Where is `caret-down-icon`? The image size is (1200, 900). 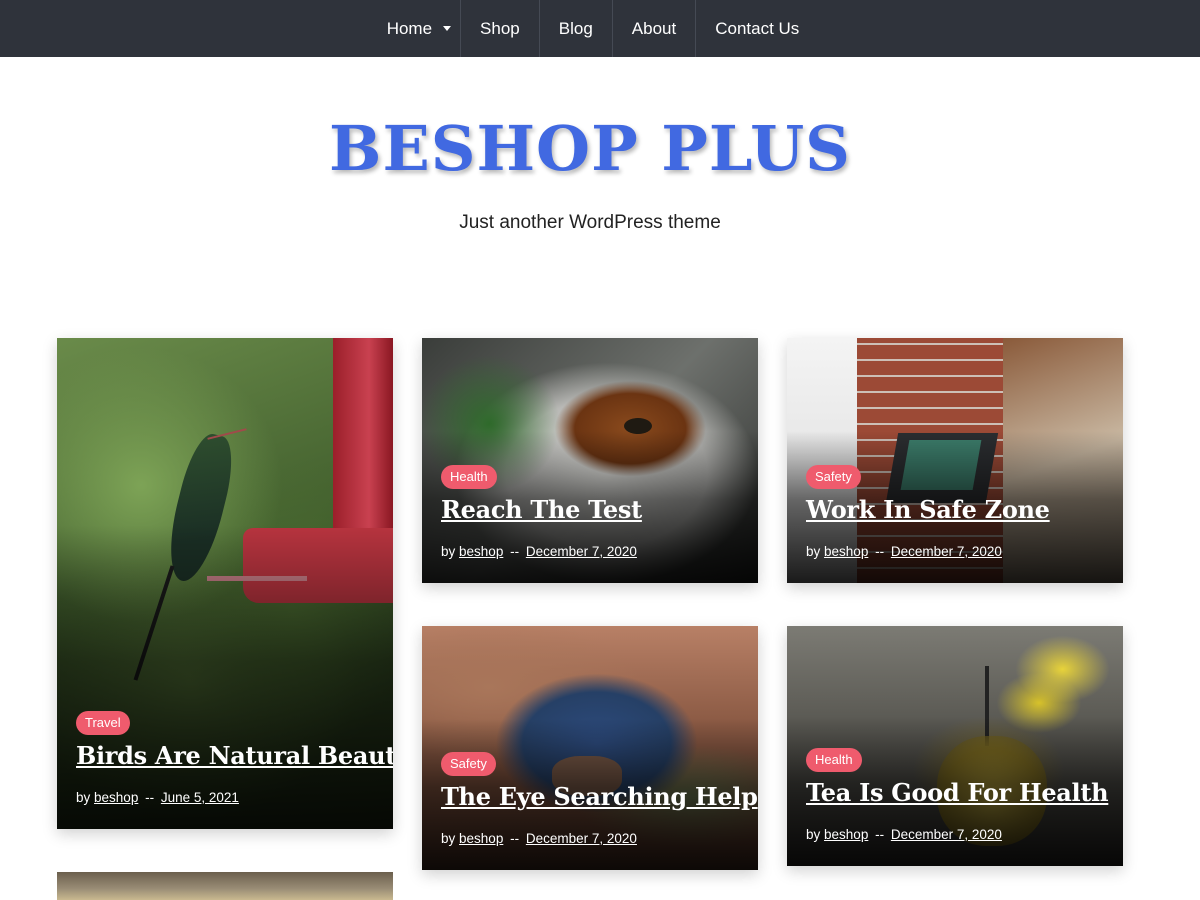 caret-down-icon is located at coordinates (447, 28).